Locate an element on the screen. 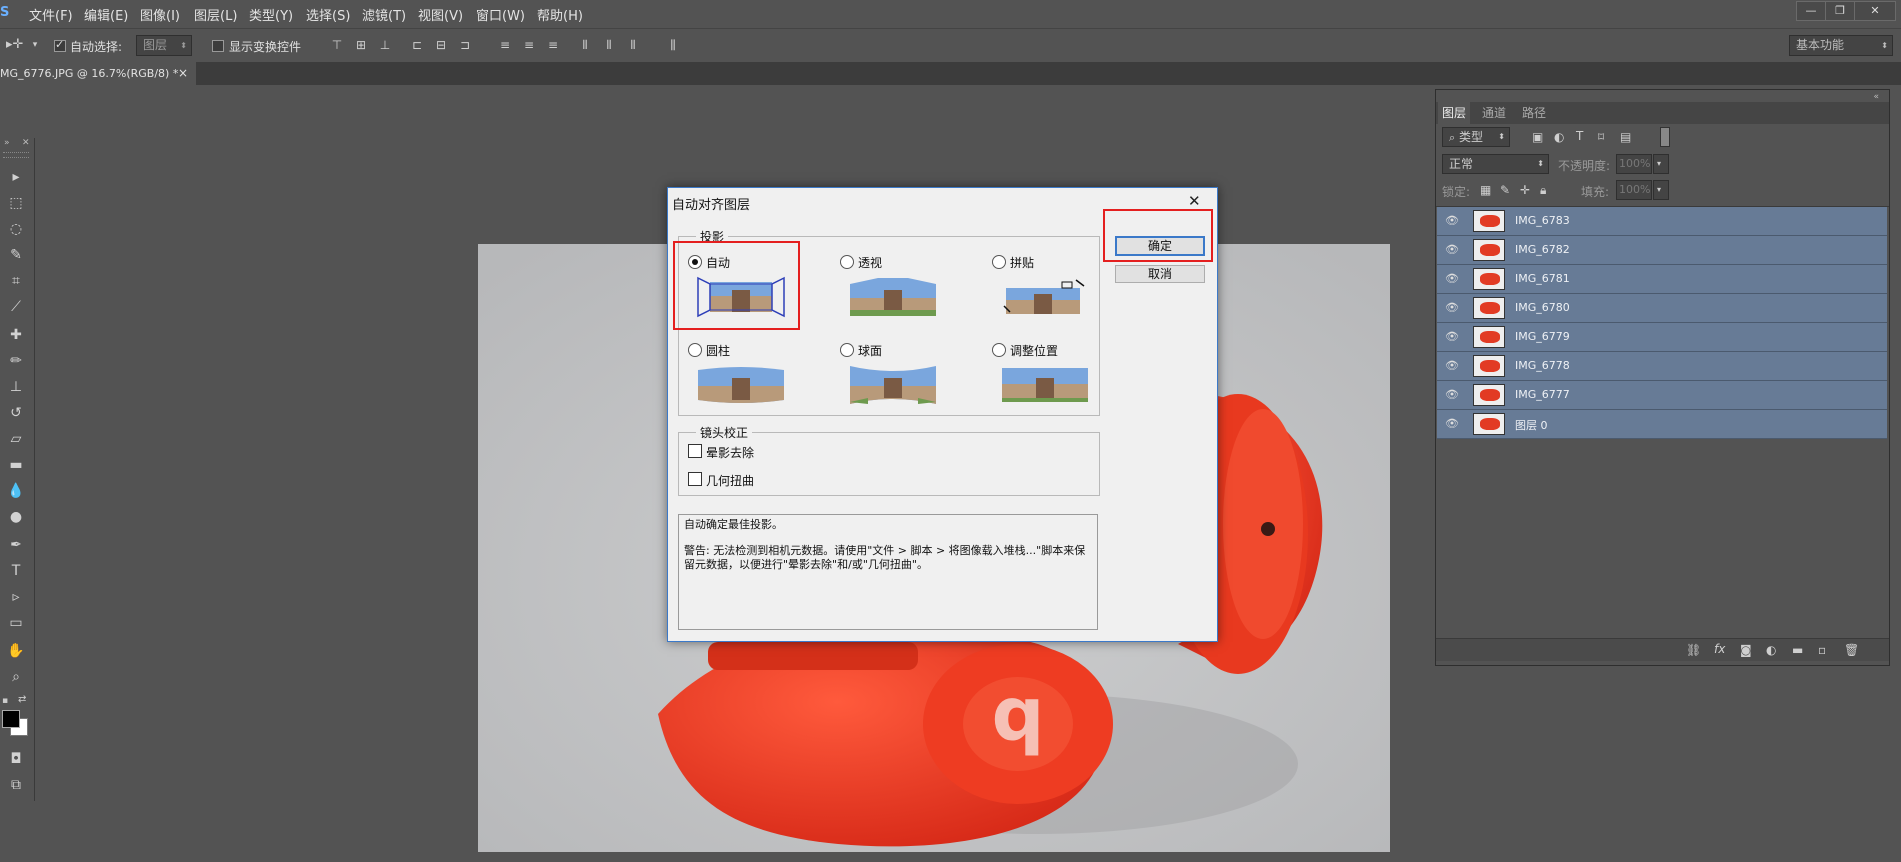  move-tool-icon: ▸ is located at coordinates (16, 177).